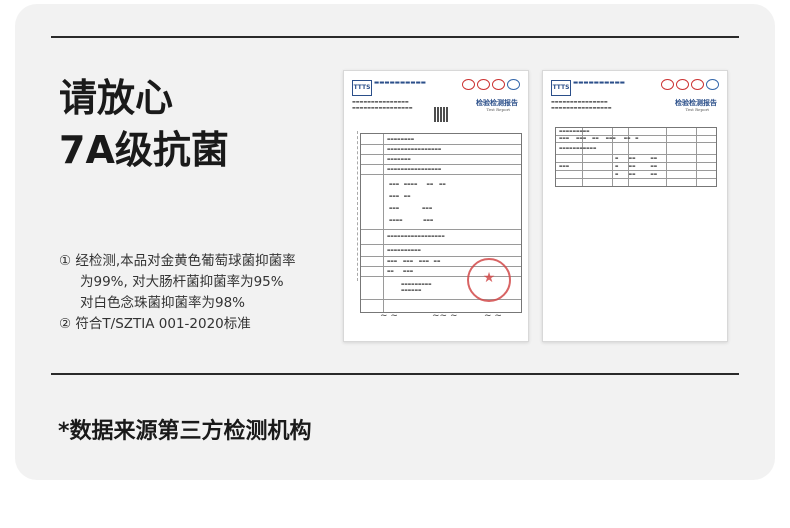  Describe the element at coordinates (177, 261) in the screenshot. I see `point-1-line-1: ① 经检测,本品对金黄色葡萄球菌抑菌率` at that location.